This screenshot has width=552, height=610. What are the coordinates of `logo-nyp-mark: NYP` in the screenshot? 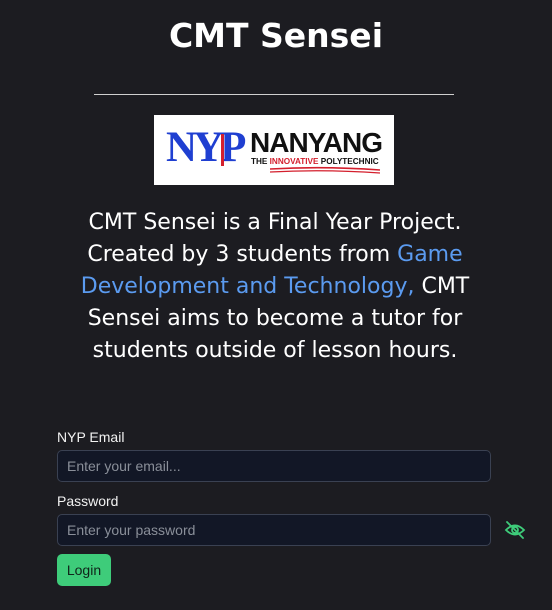 It's located at (206, 147).